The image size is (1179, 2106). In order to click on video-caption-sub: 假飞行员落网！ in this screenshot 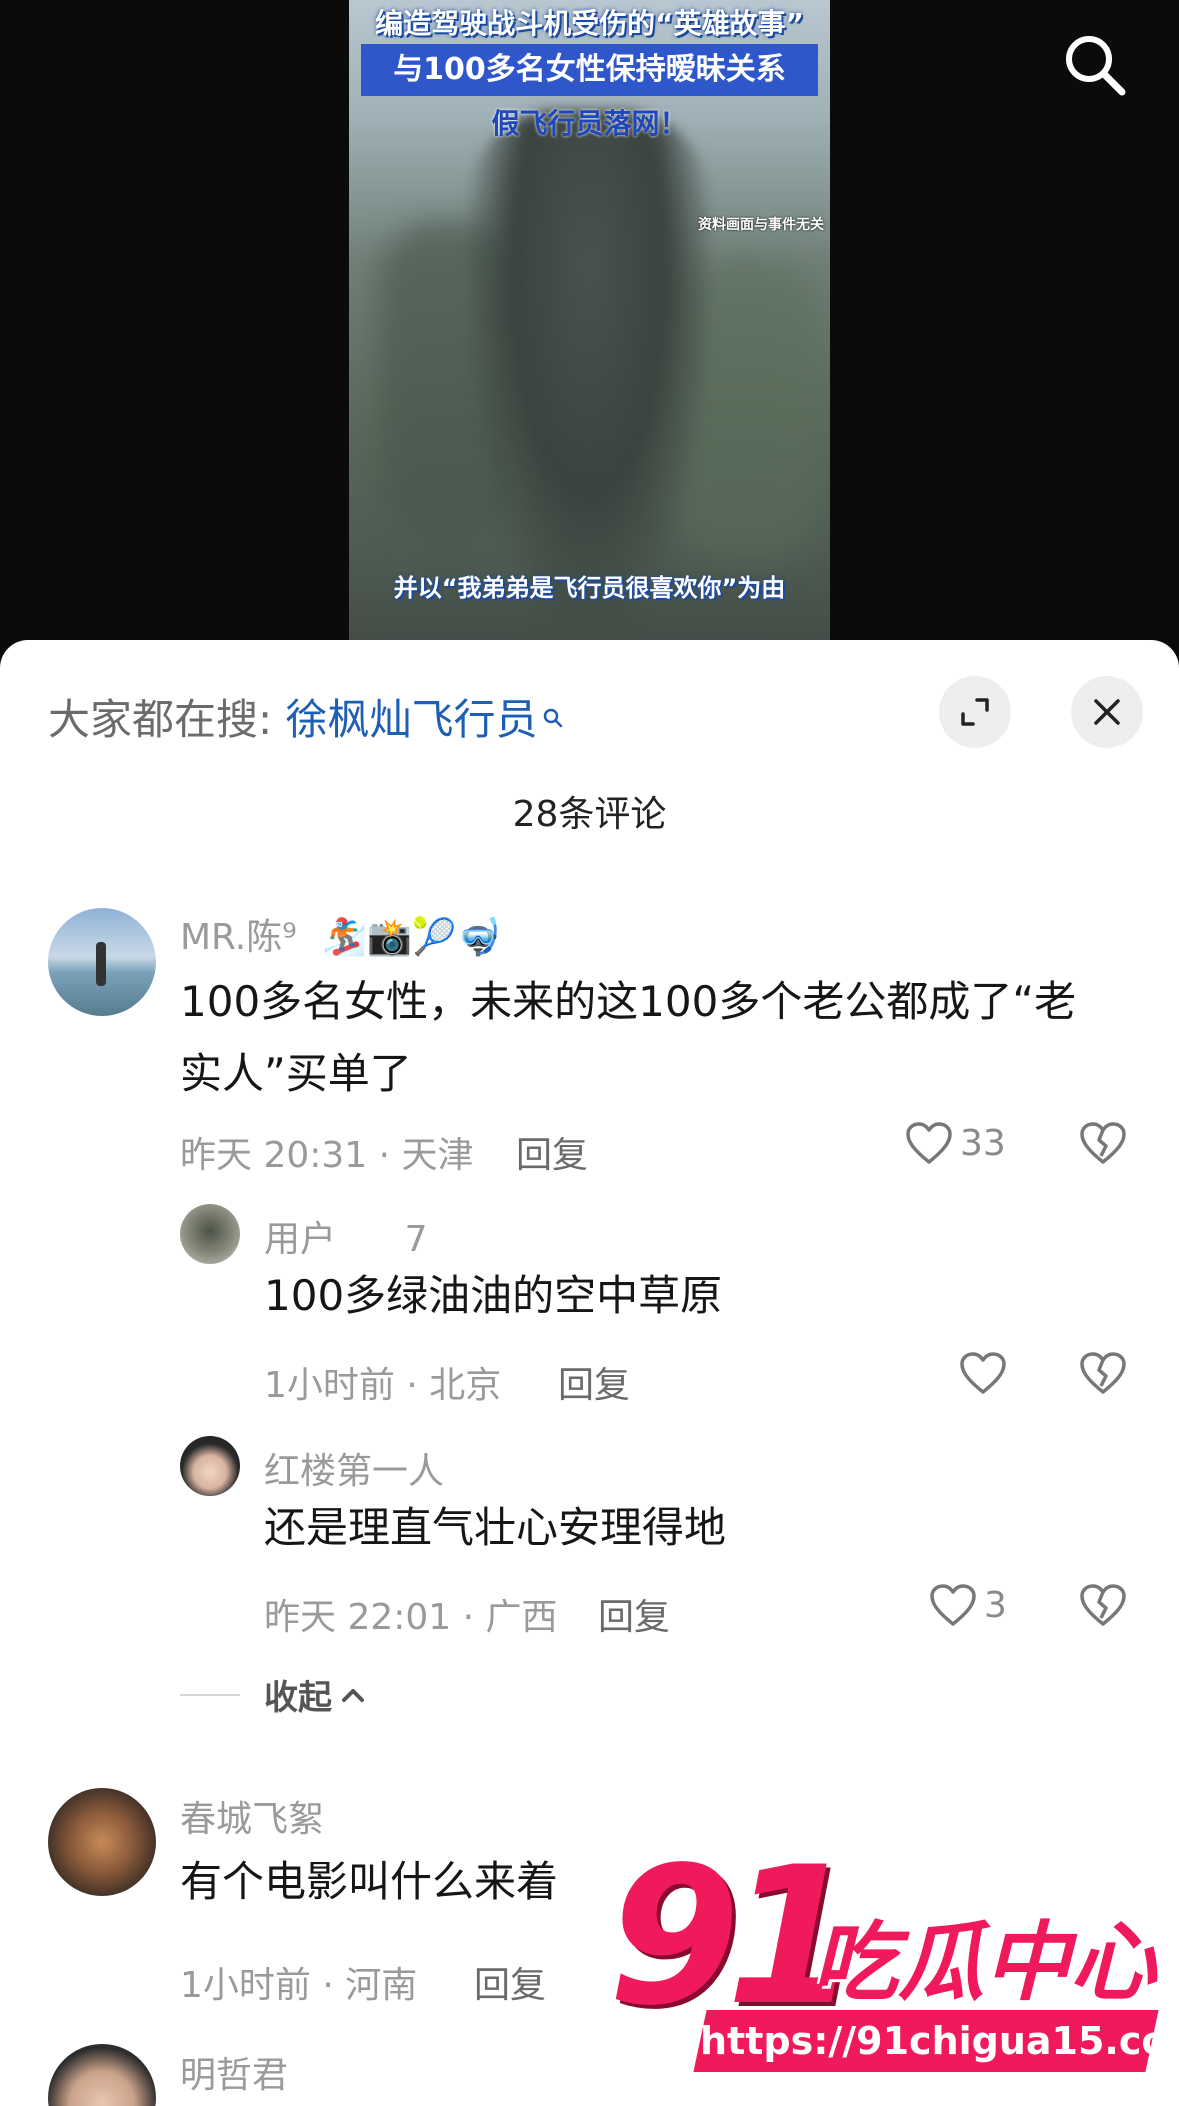, I will do `click(589, 123)`.